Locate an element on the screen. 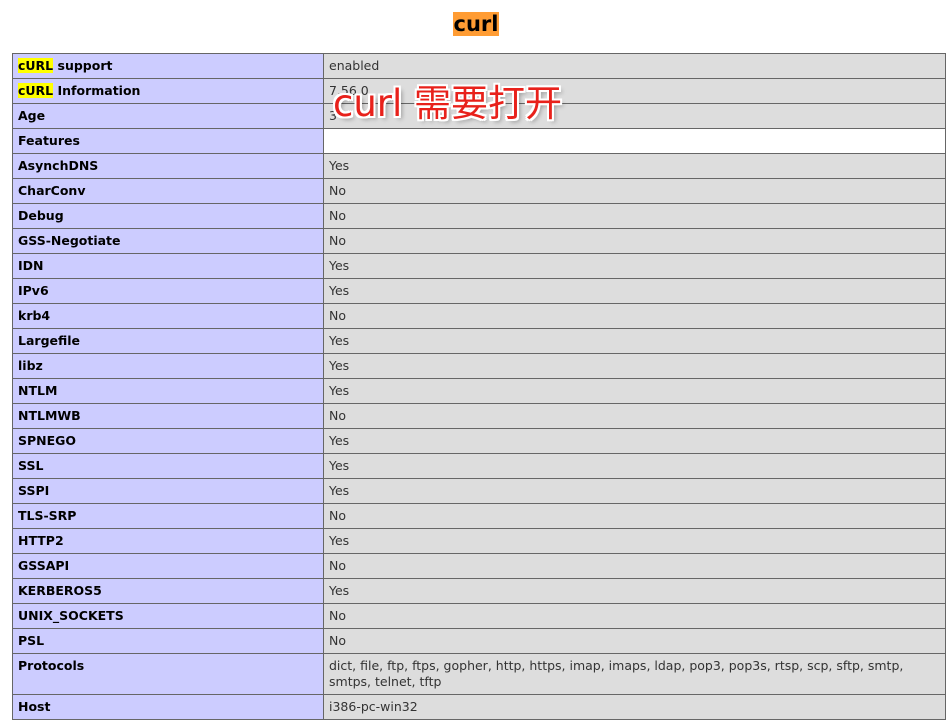 The width and height of the screenshot is (952, 720). table-row: GSSAPI No is located at coordinates (479, 566).